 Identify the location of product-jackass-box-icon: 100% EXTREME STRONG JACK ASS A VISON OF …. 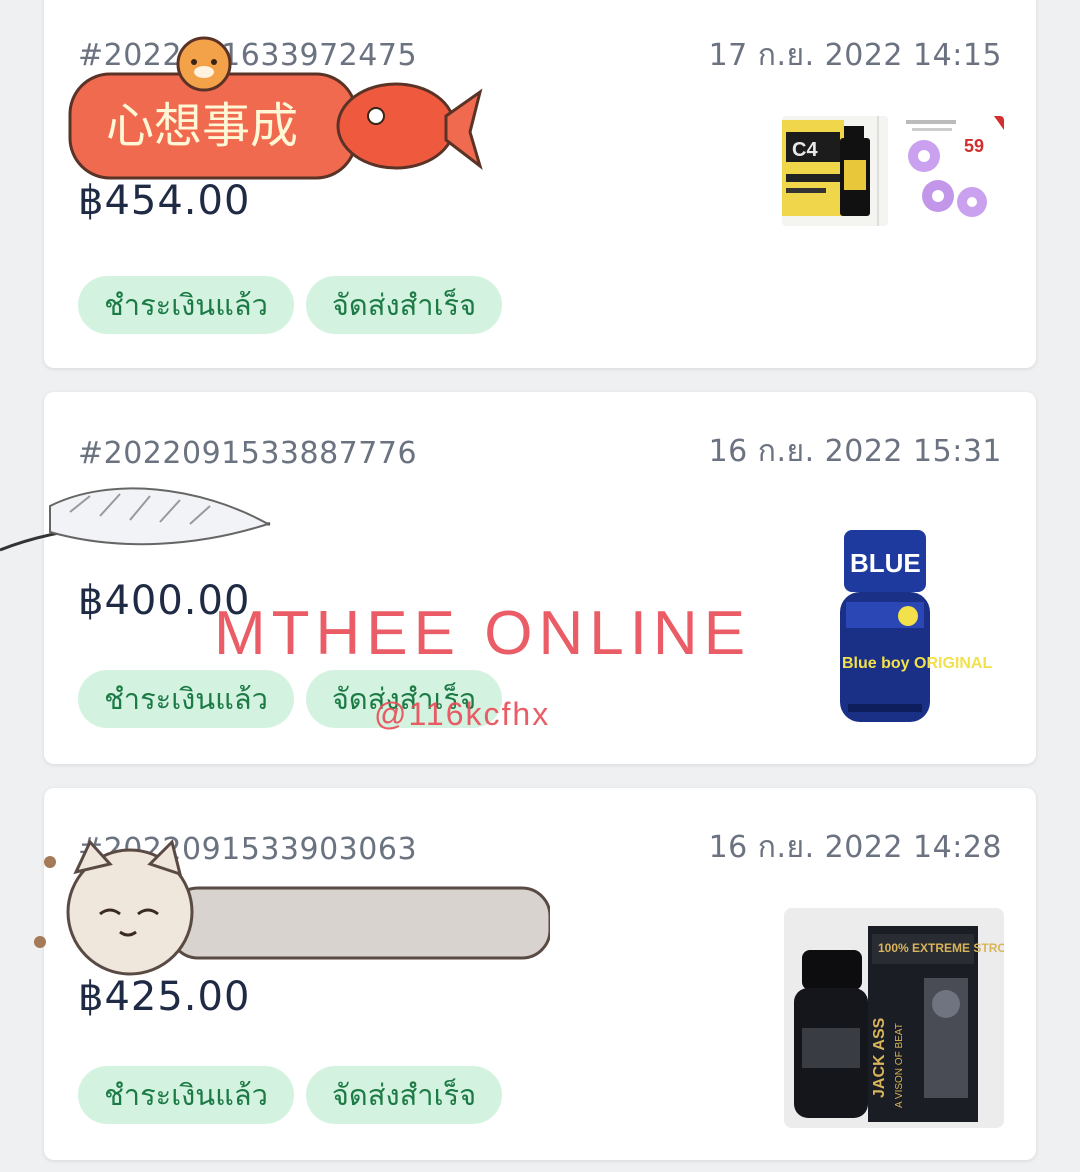
(894, 1018).